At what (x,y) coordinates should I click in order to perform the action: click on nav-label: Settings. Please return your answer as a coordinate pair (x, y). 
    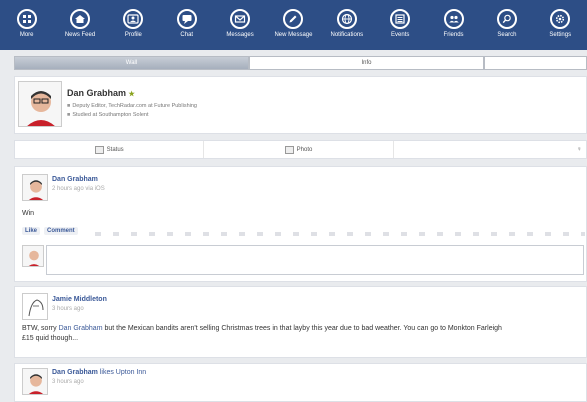
    Looking at the image, I should click on (560, 35).